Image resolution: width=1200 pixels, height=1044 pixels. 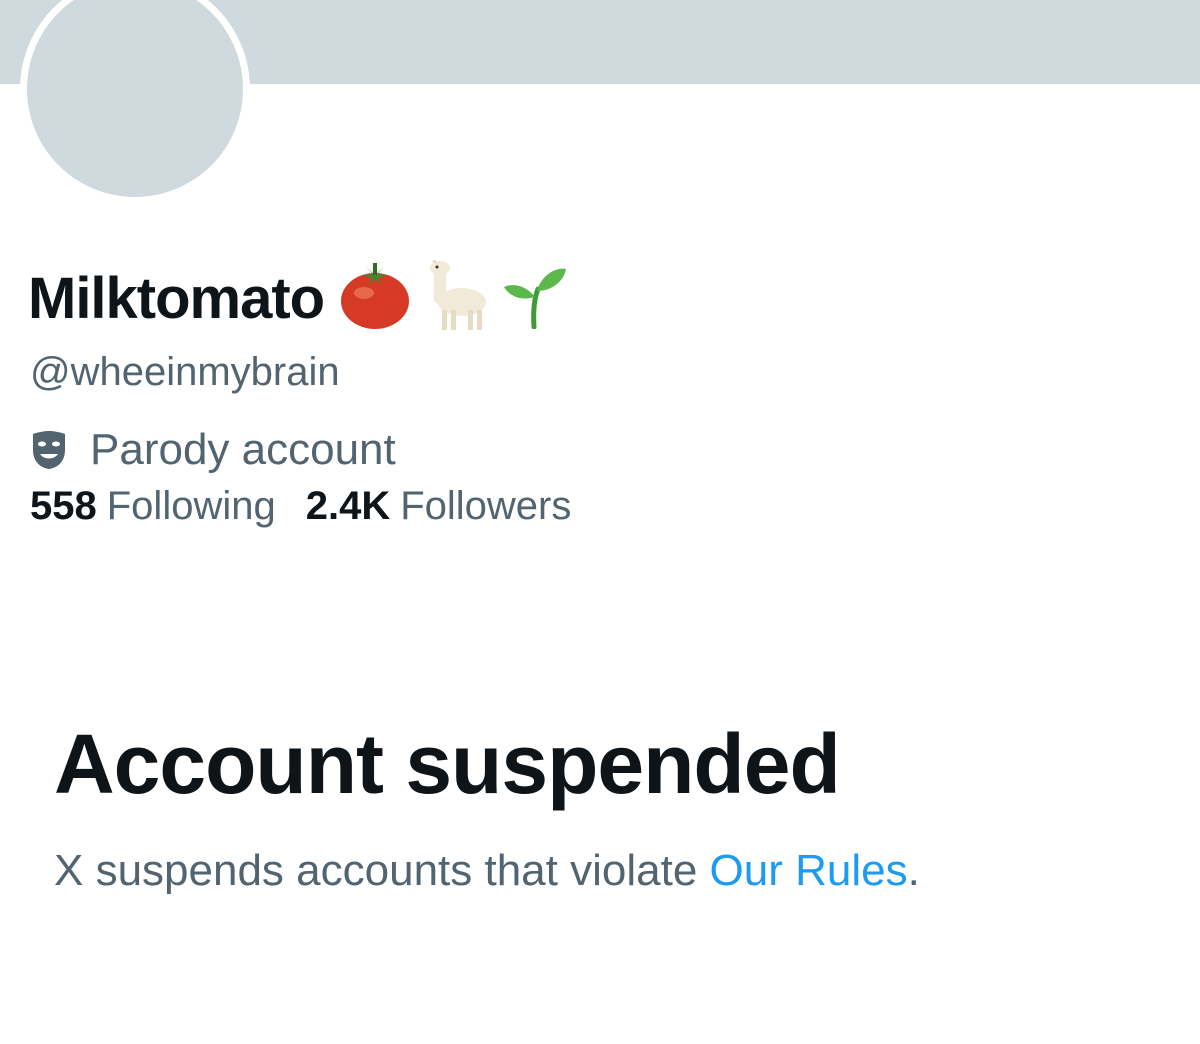 I want to click on following-link: 558 Following, so click(x=153, y=506).